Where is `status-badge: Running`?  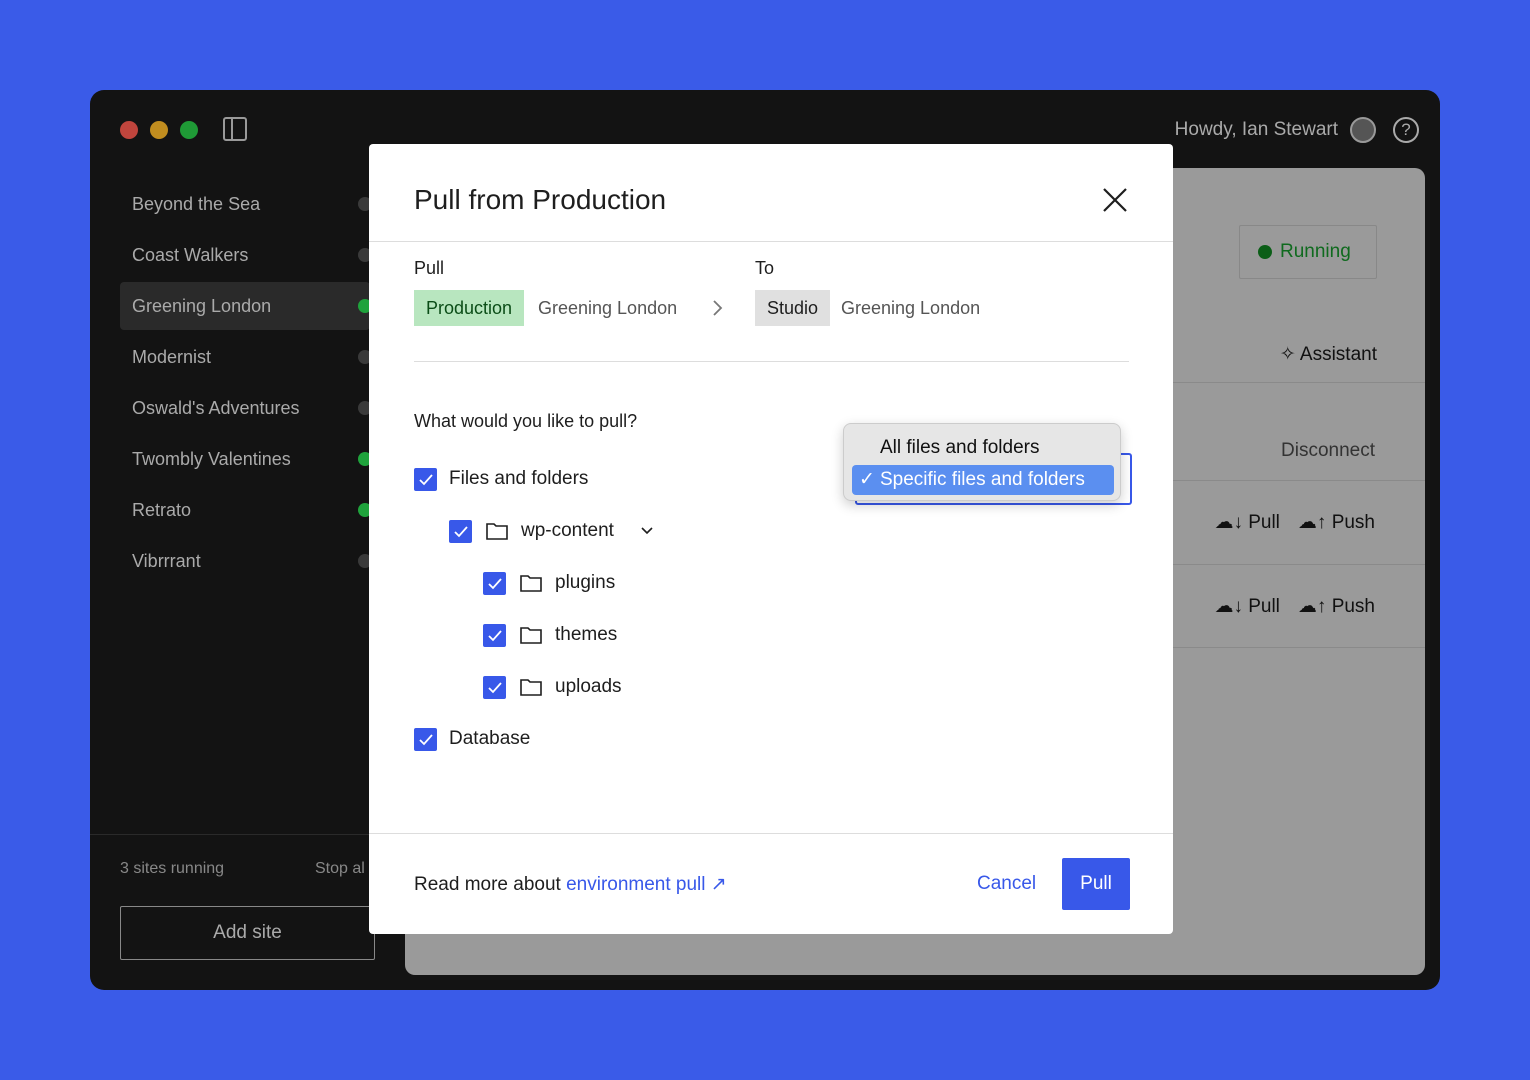
status-badge: Running is located at coordinates (1308, 252).